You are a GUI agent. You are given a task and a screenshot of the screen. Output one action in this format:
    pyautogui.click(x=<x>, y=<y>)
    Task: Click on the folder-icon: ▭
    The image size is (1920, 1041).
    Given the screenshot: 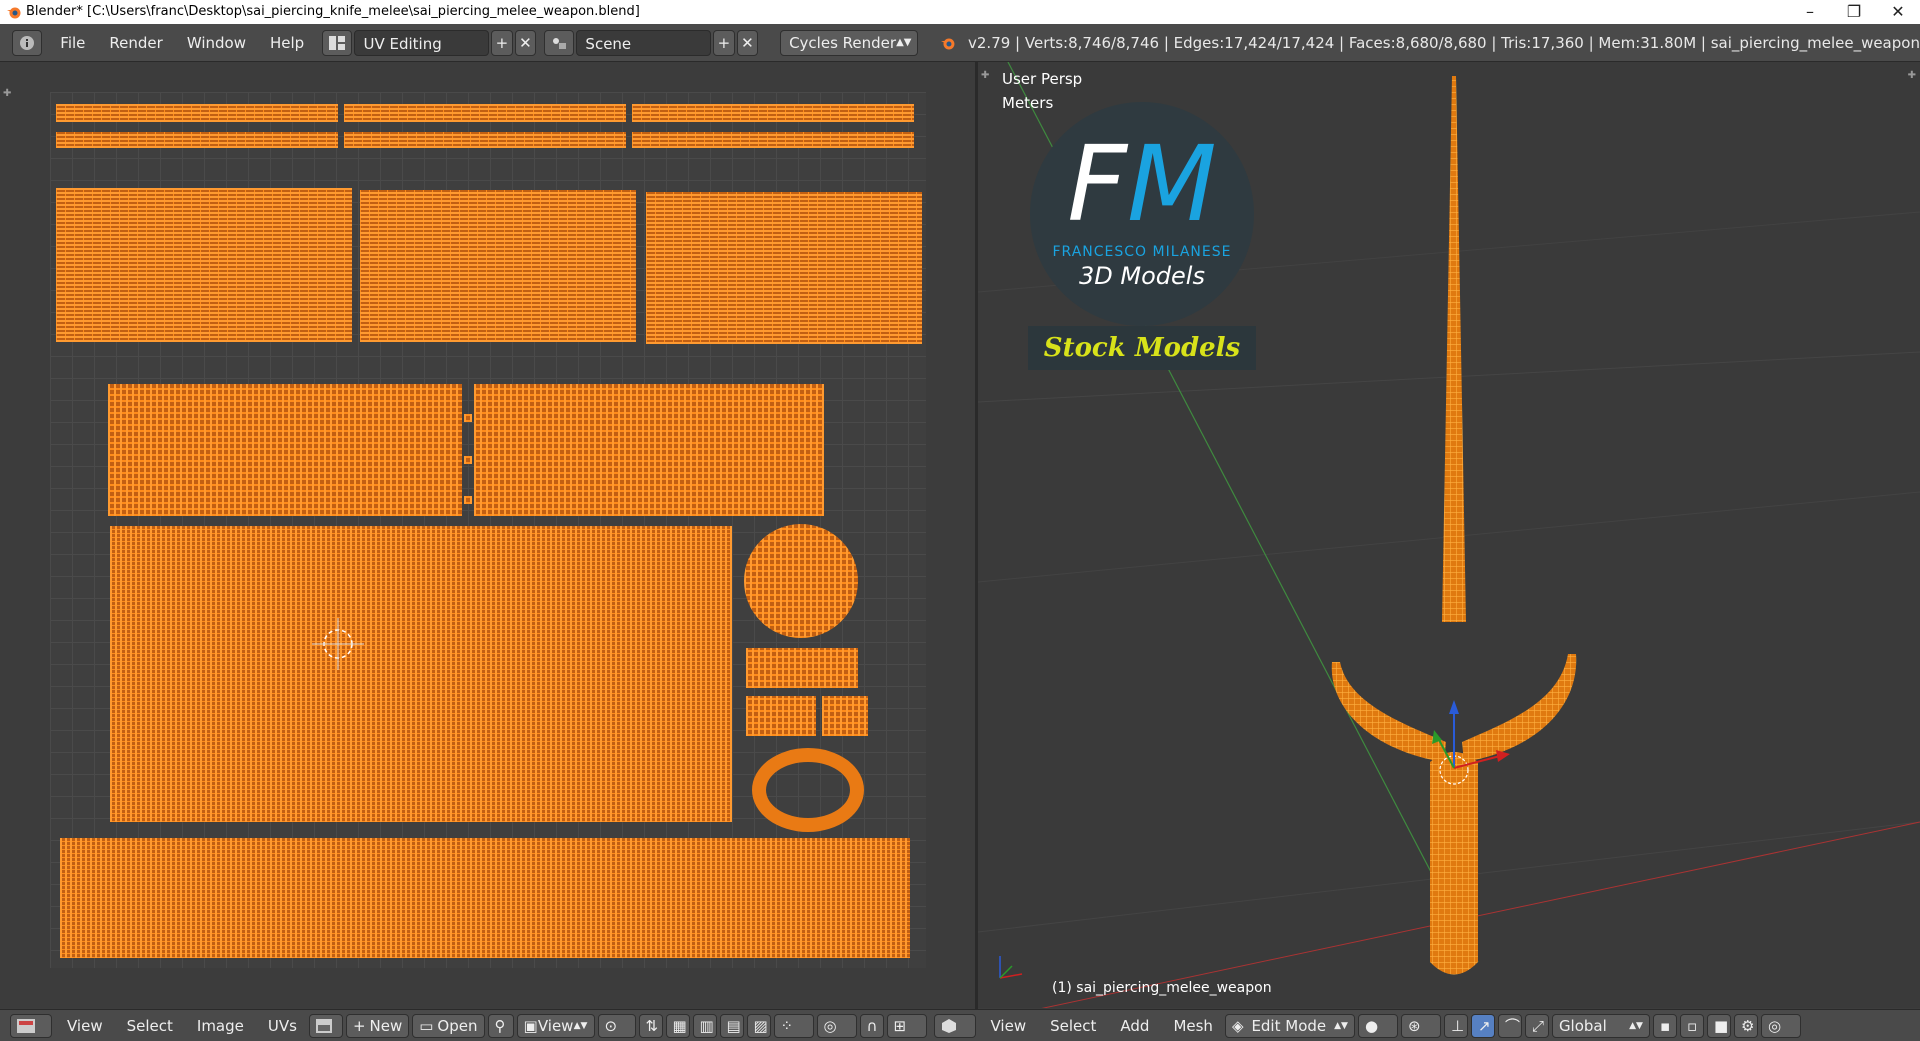 What is the action you would take?
    pyautogui.click(x=426, y=1025)
    